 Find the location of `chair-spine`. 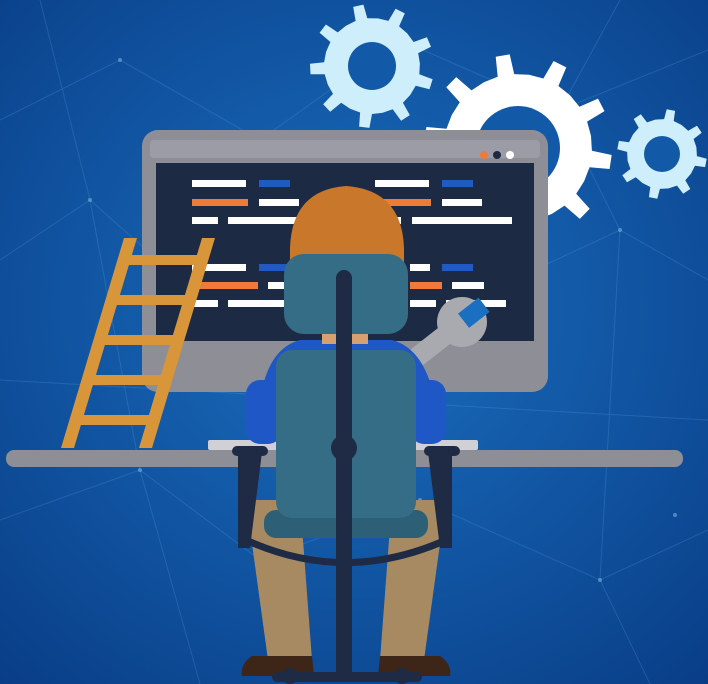

chair-spine is located at coordinates (344, 475).